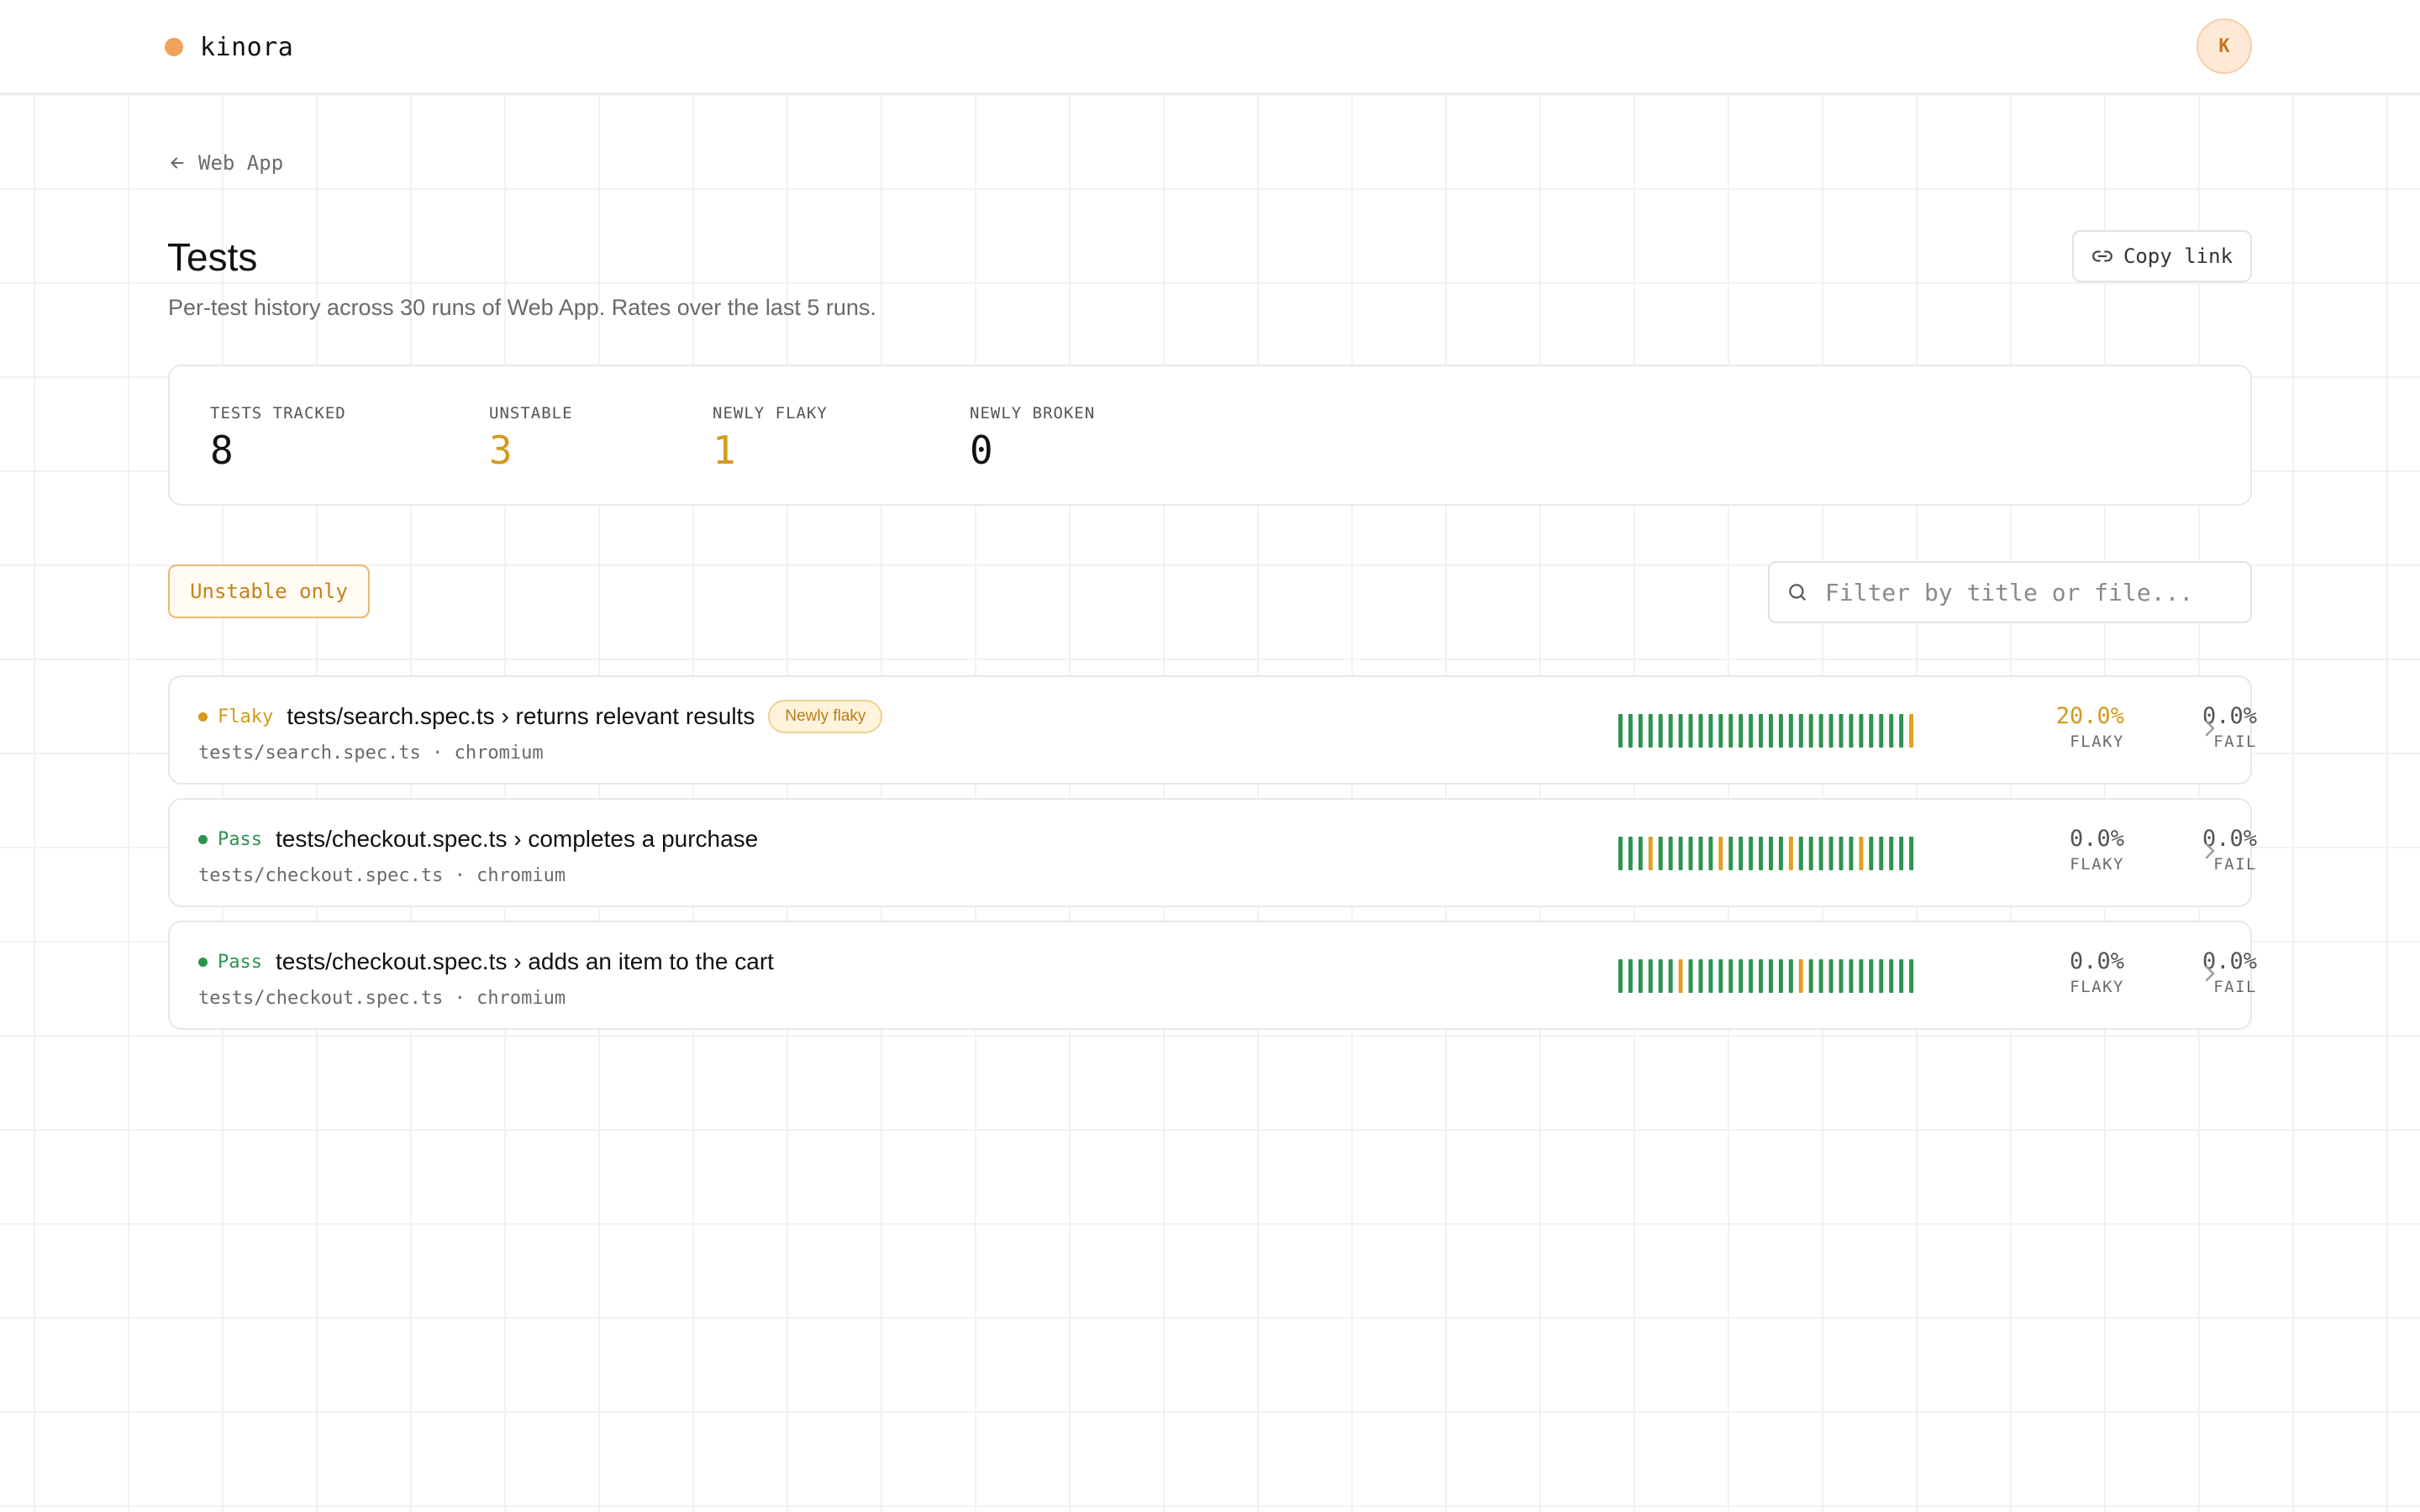  What do you see at coordinates (212, 257) in the screenshot?
I see `page-title: Tests` at bounding box center [212, 257].